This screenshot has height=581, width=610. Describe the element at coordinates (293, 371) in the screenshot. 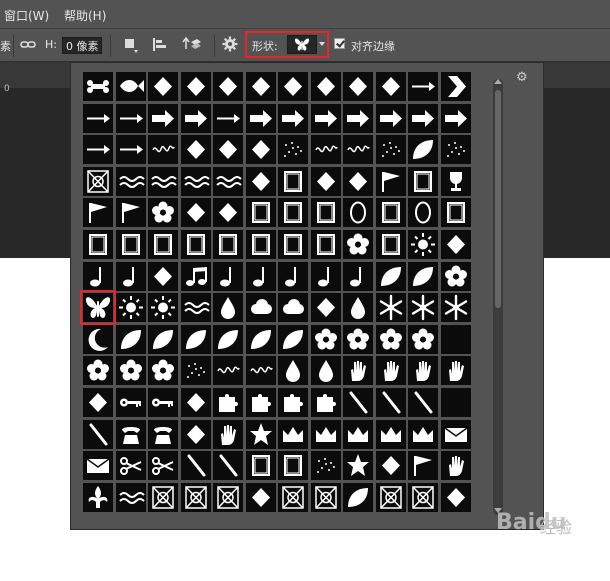

I see `shape-bulb` at that location.